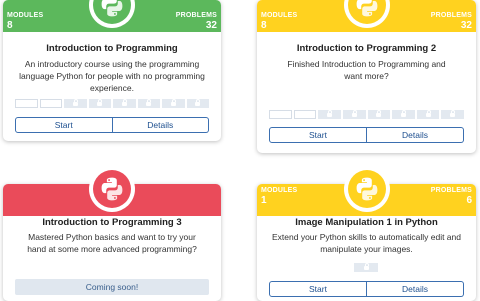  What do you see at coordinates (469, 200) in the screenshot?
I see `problems-count: 6` at bounding box center [469, 200].